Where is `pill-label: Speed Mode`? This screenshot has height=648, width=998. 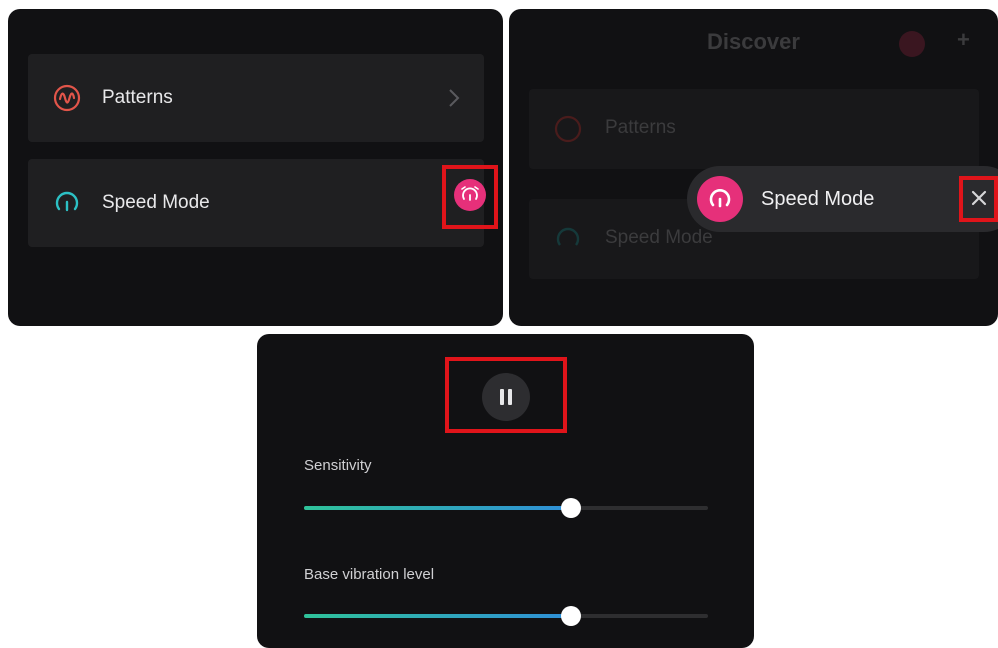
pill-label: Speed Mode is located at coordinates (818, 198).